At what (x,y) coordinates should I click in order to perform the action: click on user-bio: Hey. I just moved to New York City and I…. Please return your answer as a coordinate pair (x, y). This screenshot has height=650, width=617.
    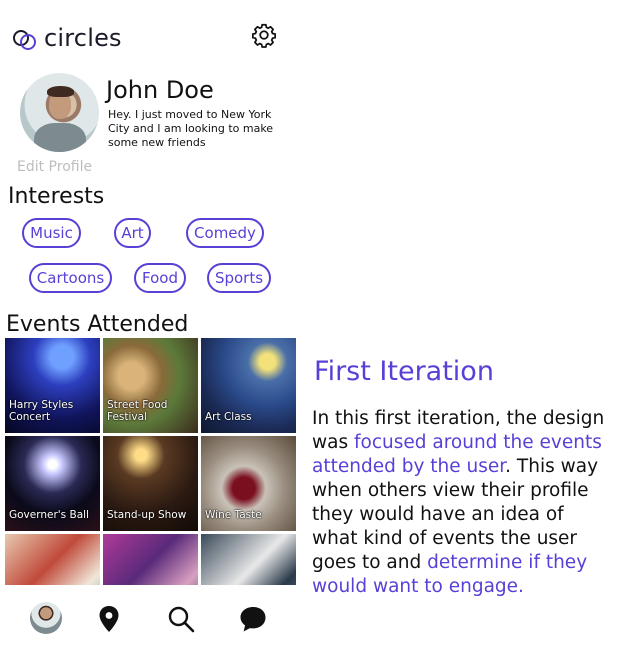
    Looking at the image, I should click on (191, 128).